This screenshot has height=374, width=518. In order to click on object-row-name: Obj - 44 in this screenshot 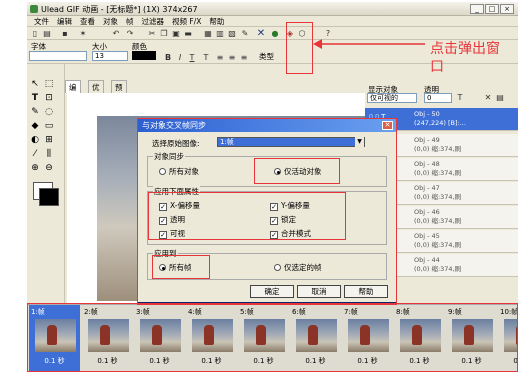, I will do `click(427, 260)`.